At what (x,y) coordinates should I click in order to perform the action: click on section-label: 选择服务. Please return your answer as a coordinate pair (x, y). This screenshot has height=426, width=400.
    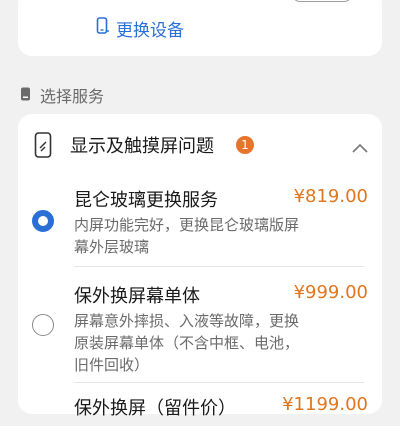
    Looking at the image, I should click on (72, 96).